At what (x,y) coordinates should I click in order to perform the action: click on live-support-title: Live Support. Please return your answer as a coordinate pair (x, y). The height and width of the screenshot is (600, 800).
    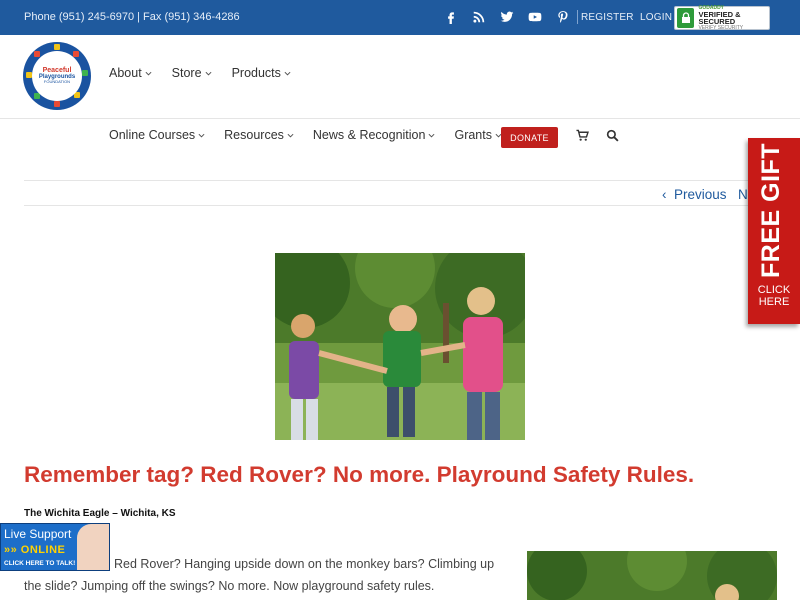
    Looking at the image, I should click on (38, 534).